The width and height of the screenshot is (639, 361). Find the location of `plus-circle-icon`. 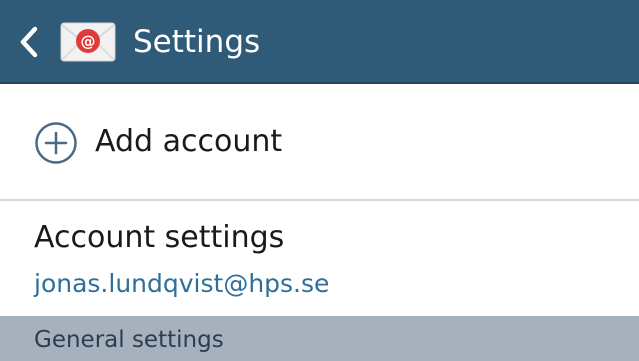

plus-circle-icon is located at coordinates (56, 143).